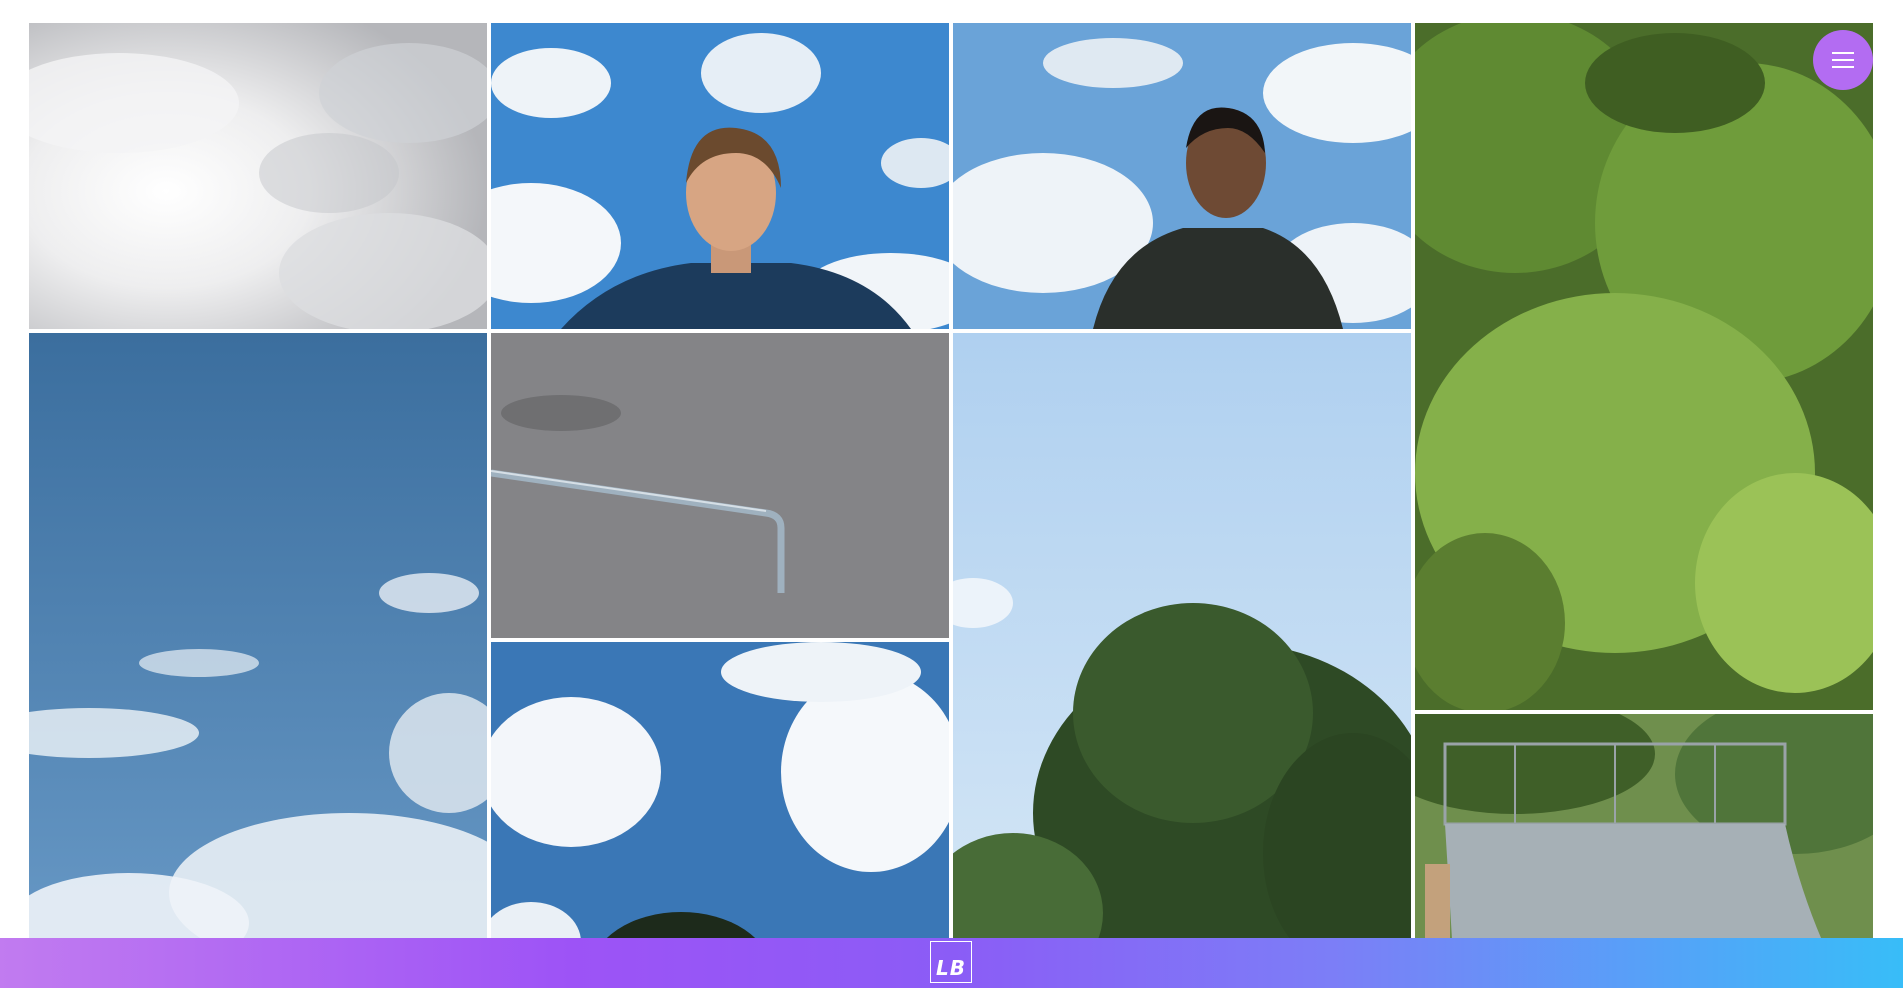 The width and height of the screenshot is (1903, 988). Describe the element at coordinates (258, 176) in the screenshot. I see `photo-cloudy-sky` at that location.